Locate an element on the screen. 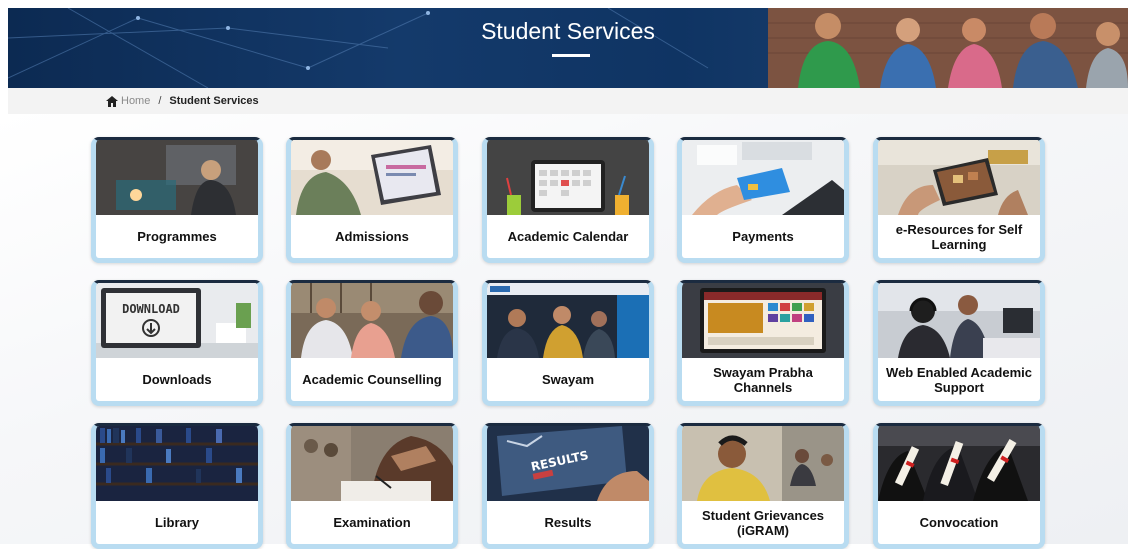 The height and width of the screenshot is (549, 1128). programmes-photo is located at coordinates (177, 177).